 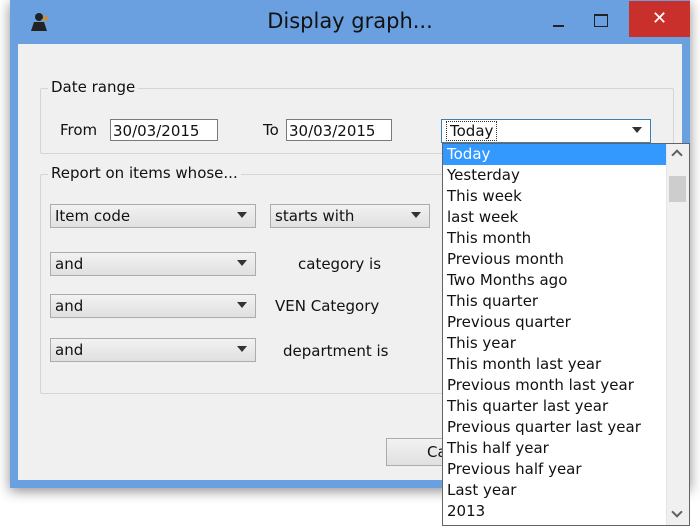 I want to click on conjunction-select-department: and, so click(x=153, y=350).